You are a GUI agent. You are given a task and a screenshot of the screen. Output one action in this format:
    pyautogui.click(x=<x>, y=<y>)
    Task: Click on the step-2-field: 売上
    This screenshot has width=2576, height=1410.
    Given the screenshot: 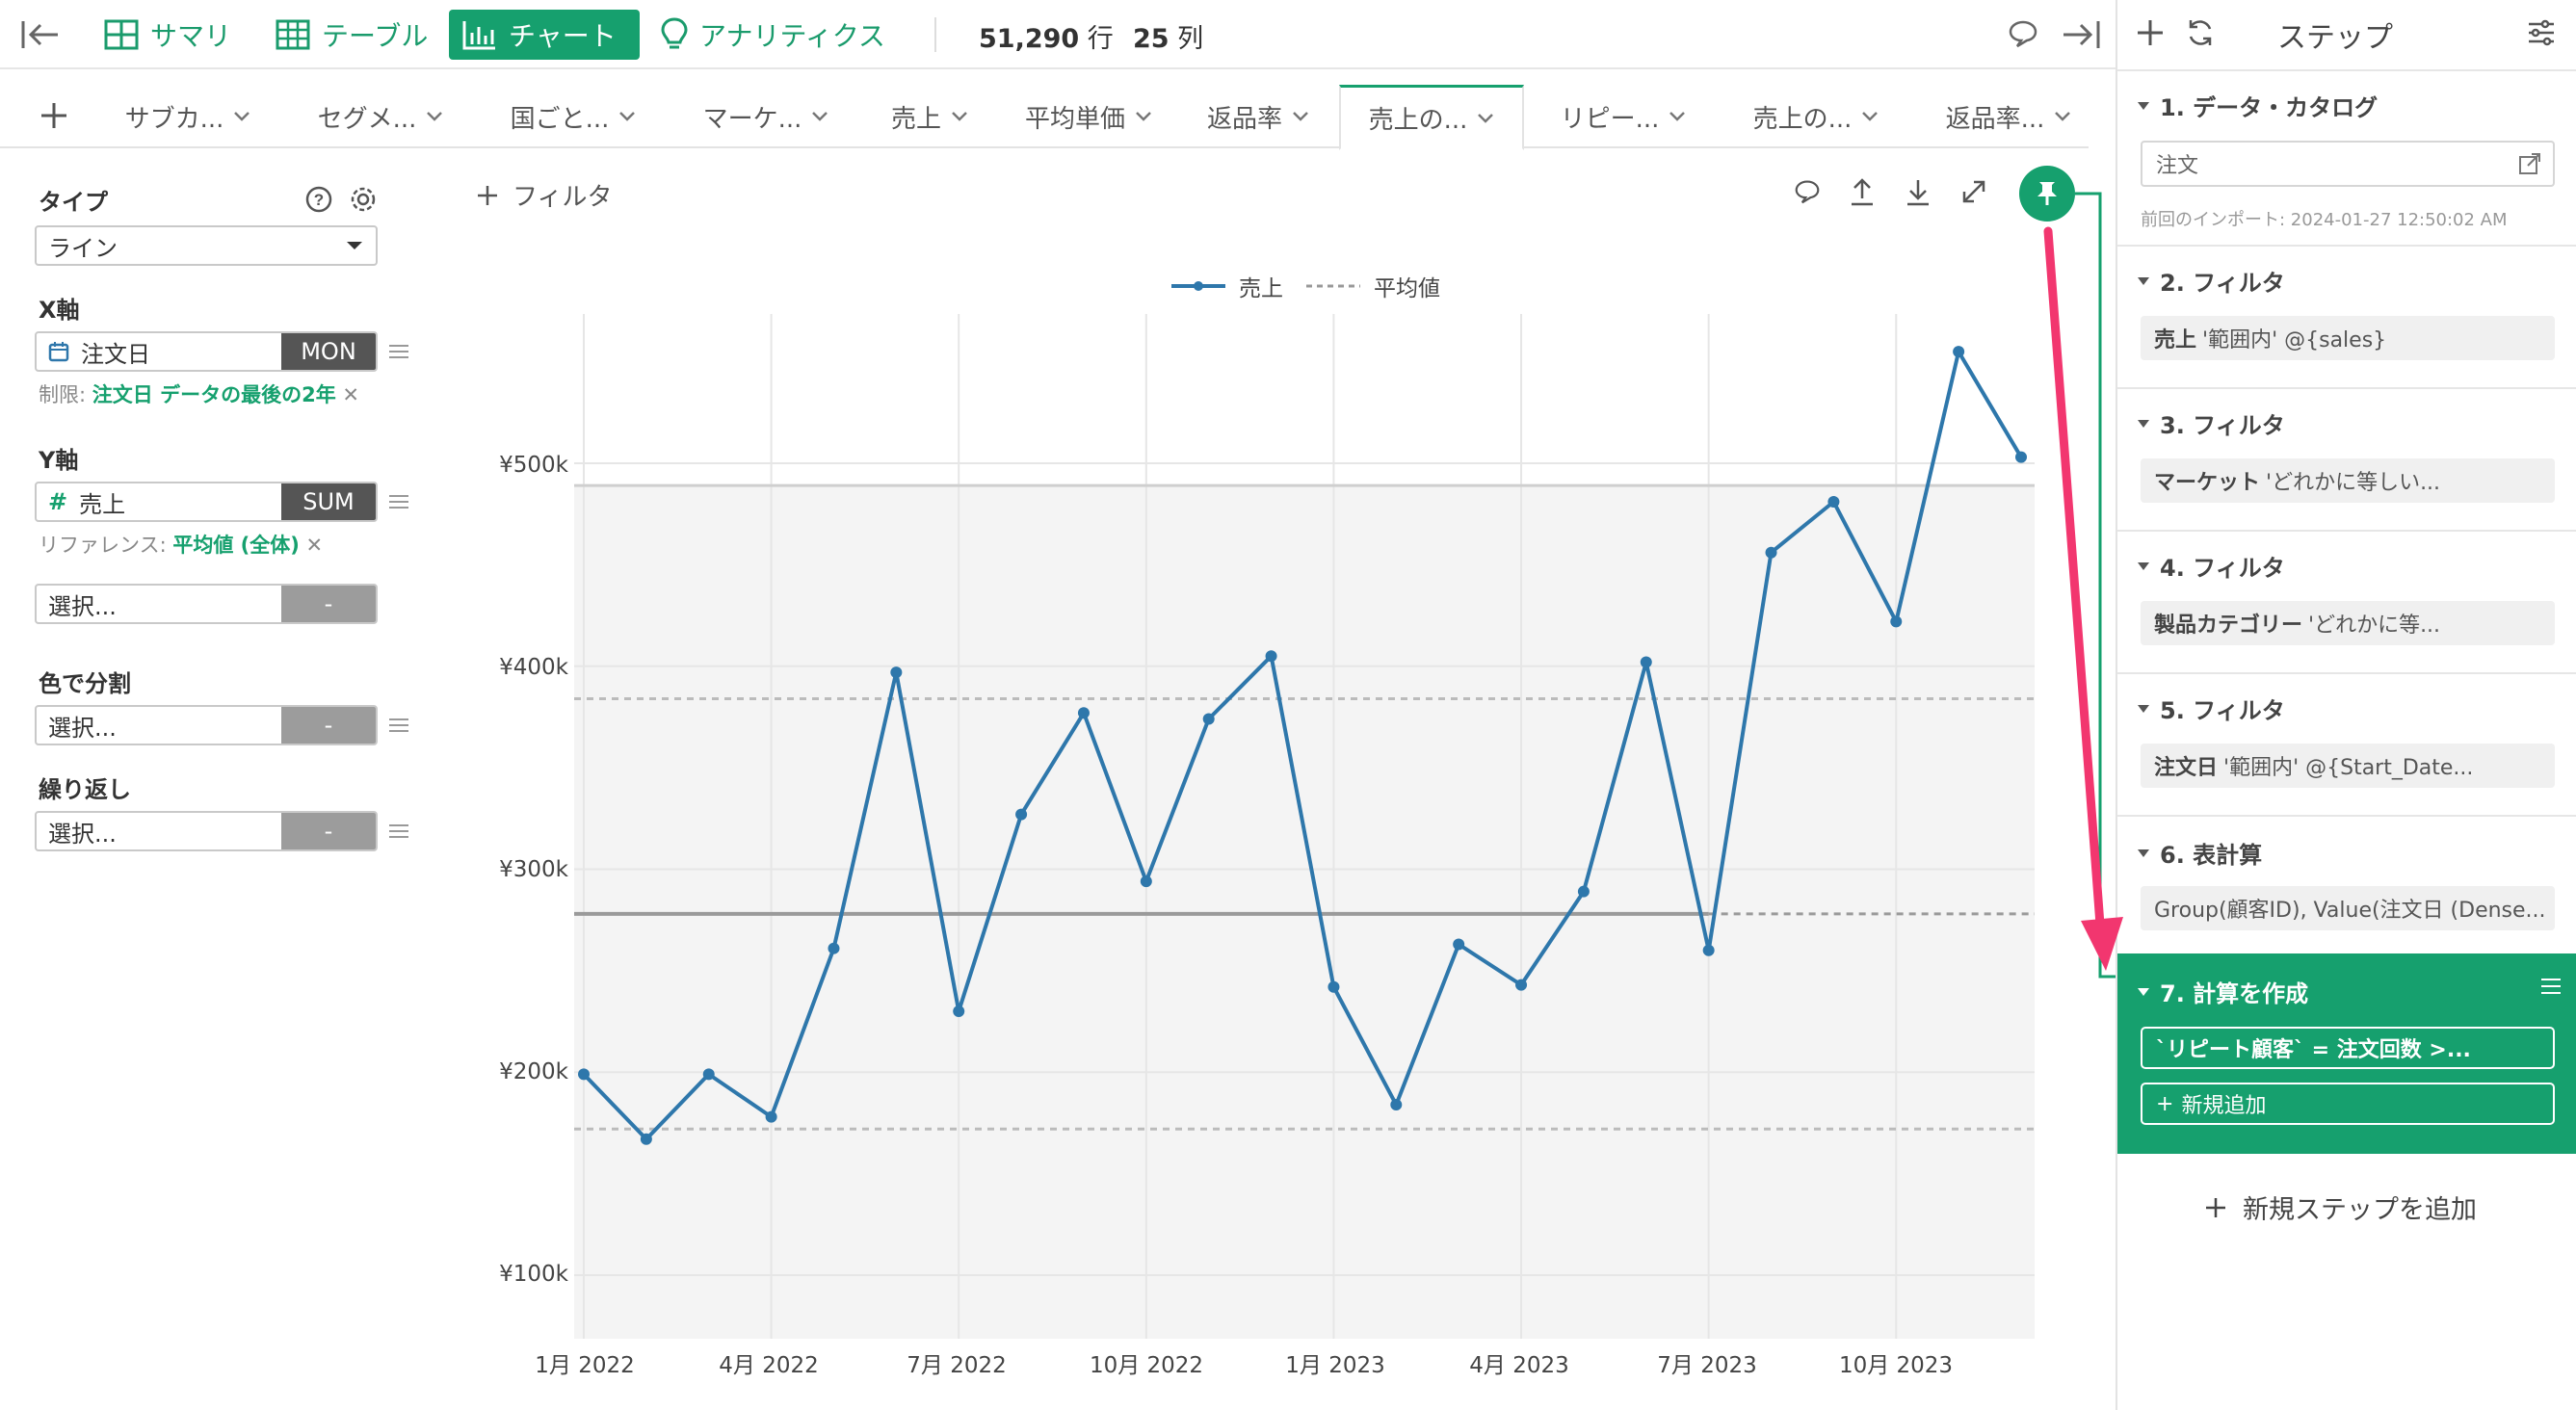 What is the action you would take?
    pyautogui.click(x=2176, y=340)
    